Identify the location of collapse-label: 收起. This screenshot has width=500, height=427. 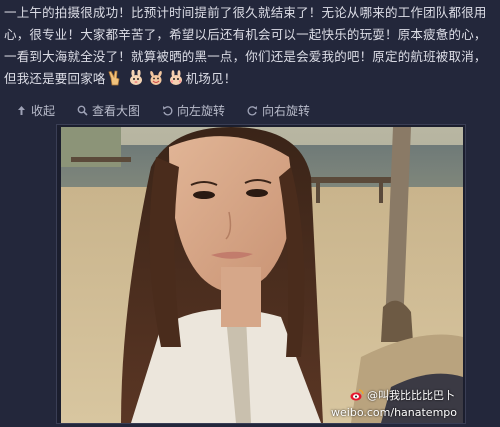
(43, 110).